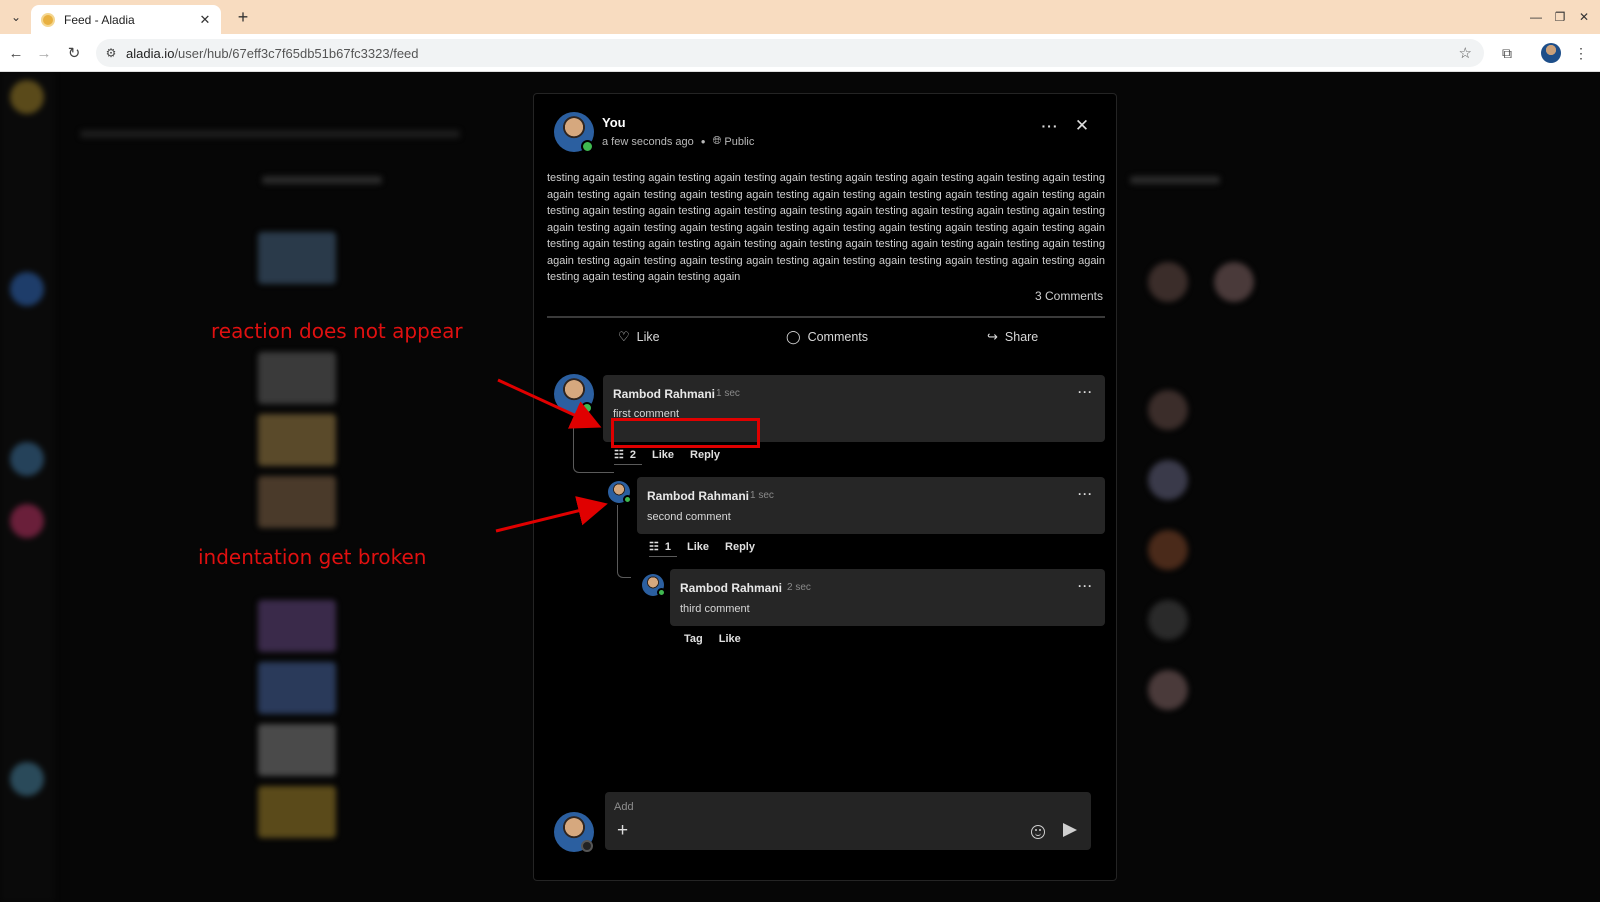 The width and height of the screenshot is (1600, 902). I want to click on post-visibility: Public, so click(739, 141).